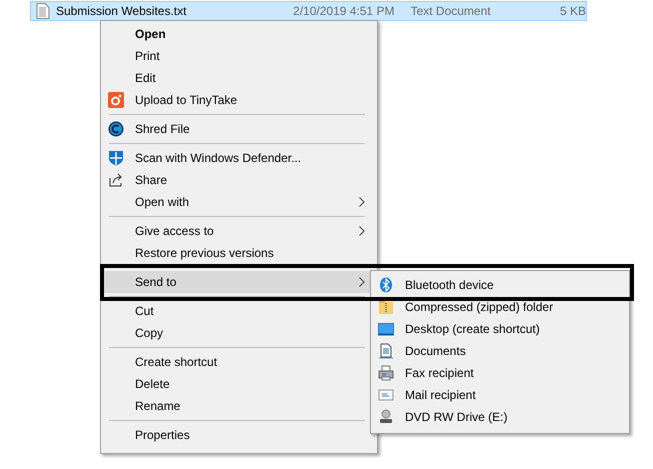 Image resolution: width=653 pixels, height=469 pixels. I want to click on disc-drive-icon, so click(386, 417).